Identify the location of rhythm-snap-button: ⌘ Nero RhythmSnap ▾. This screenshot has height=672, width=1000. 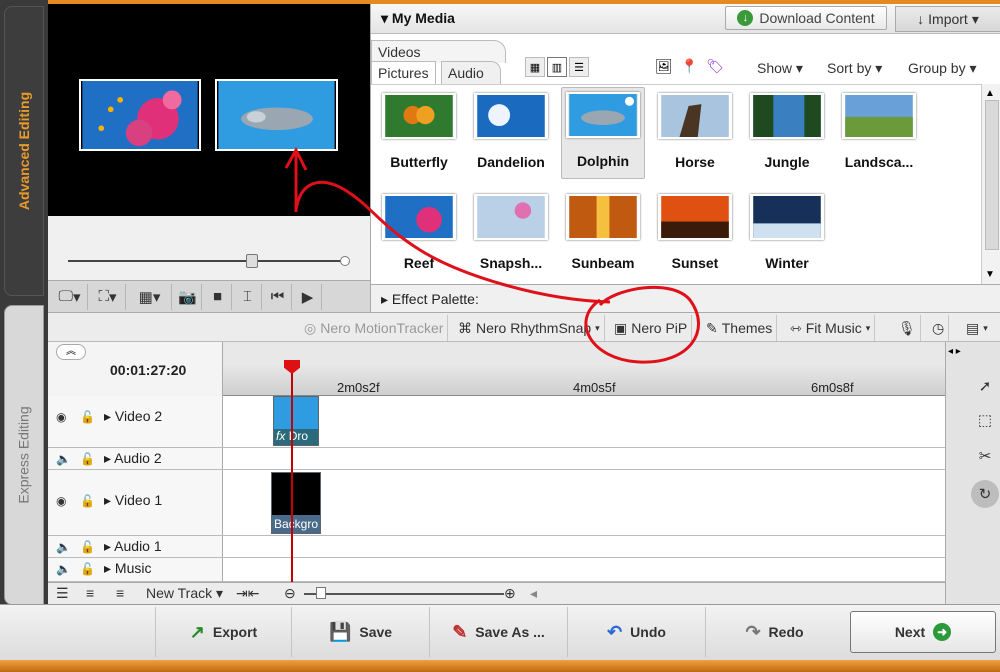
(529, 328).